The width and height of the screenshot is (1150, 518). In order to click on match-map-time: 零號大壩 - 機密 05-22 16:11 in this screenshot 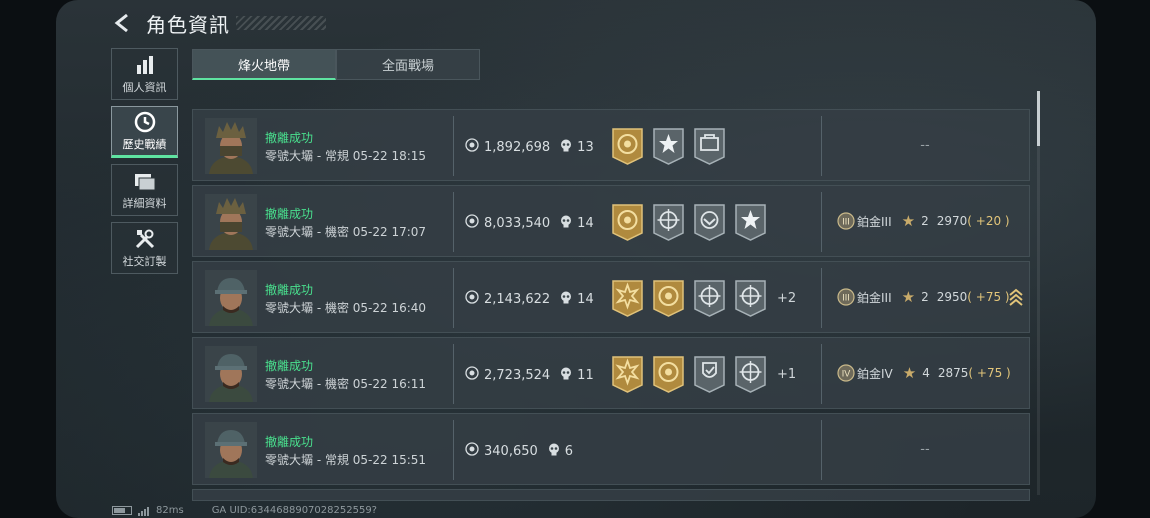, I will do `click(346, 384)`.